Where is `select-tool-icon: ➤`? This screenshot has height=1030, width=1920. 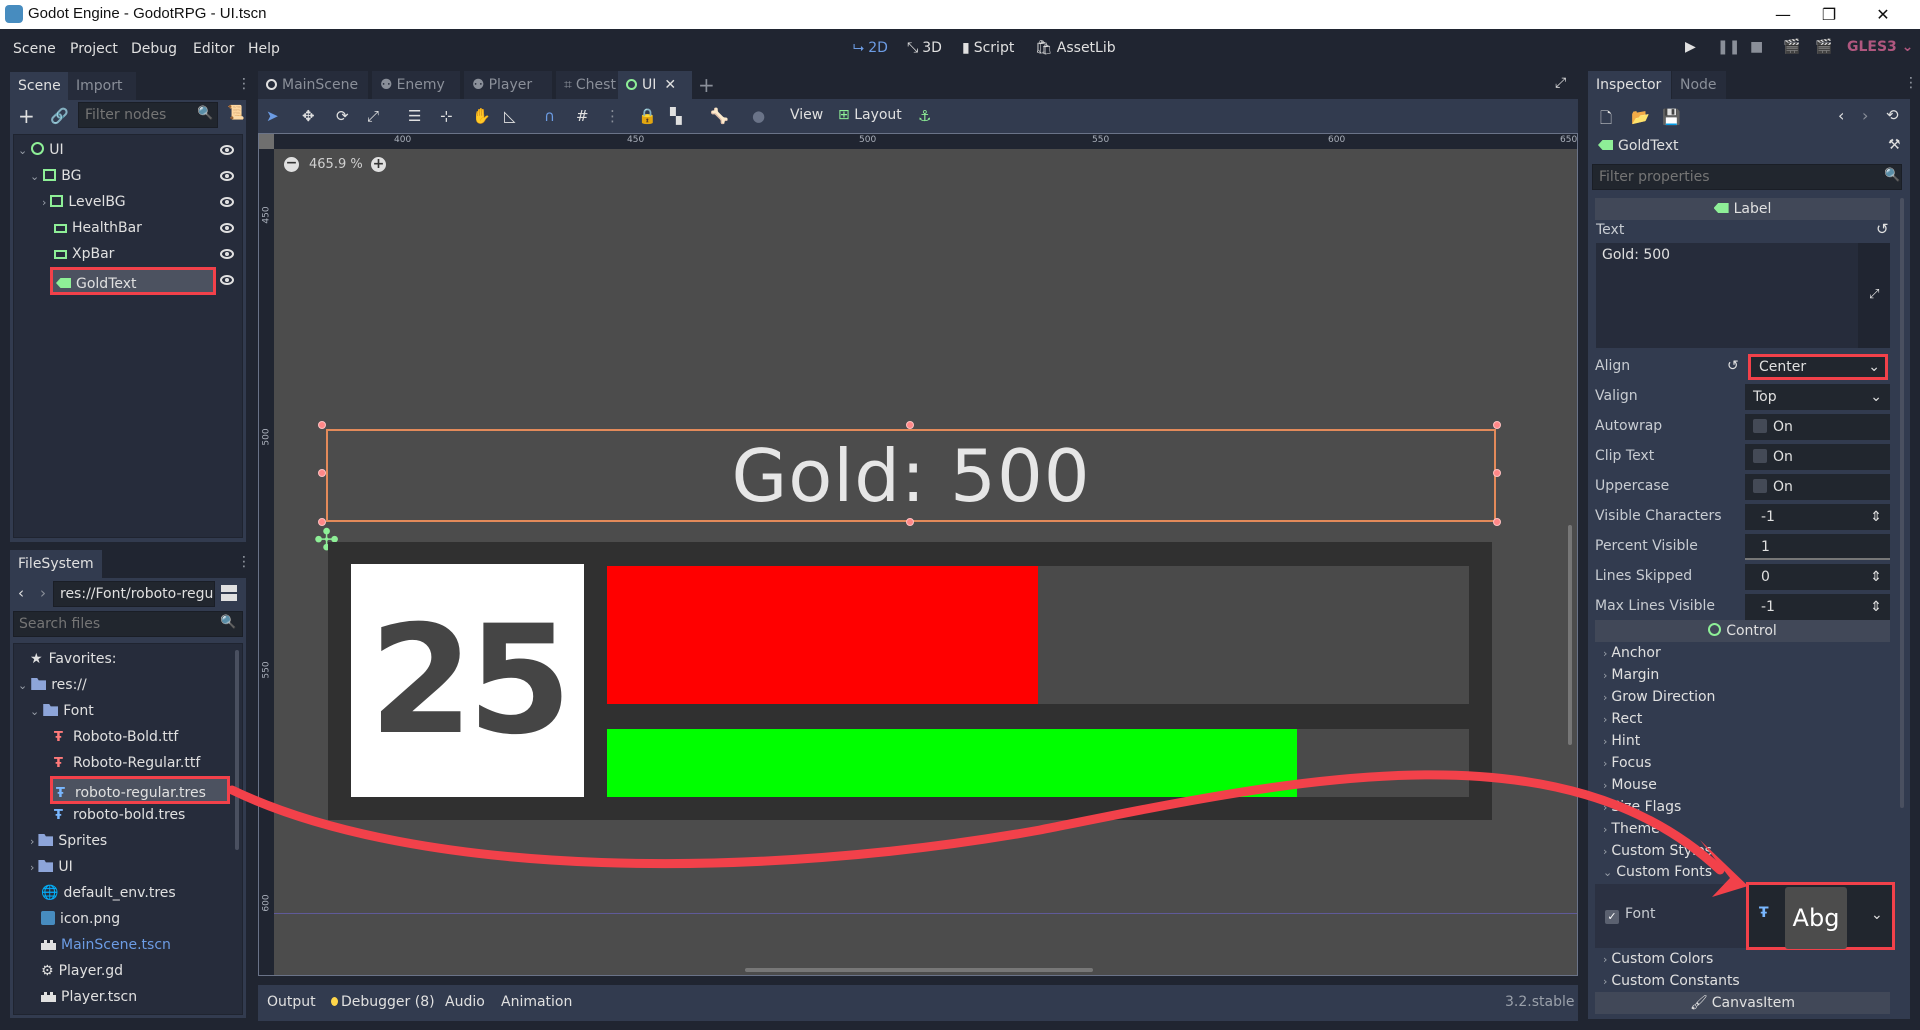
select-tool-icon: ➤ is located at coordinates (272, 116).